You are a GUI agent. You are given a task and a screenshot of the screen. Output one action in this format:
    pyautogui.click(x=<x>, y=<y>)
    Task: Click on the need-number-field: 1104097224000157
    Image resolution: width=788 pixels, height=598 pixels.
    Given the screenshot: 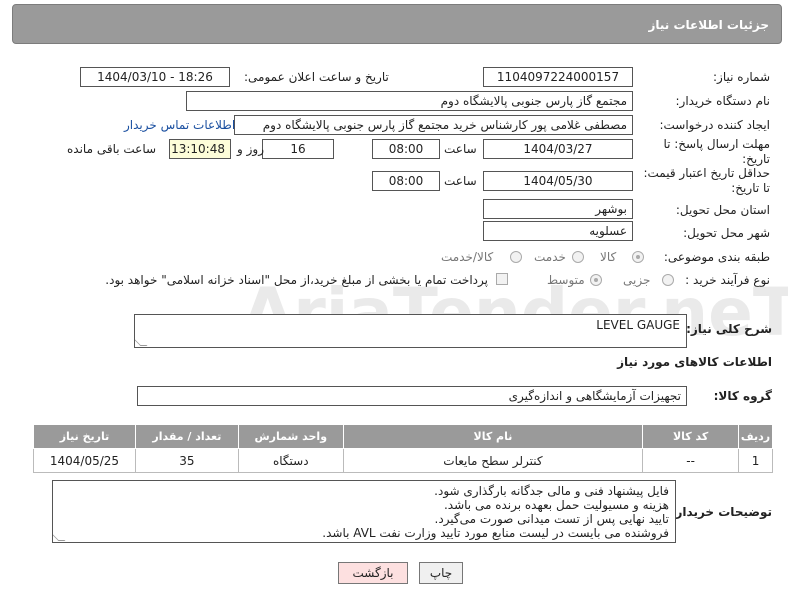 What is the action you would take?
    pyautogui.click(x=558, y=77)
    